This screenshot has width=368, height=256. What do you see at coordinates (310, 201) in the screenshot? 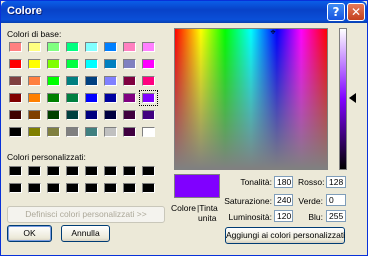
I see `green-label: Verde:` at bounding box center [310, 201].